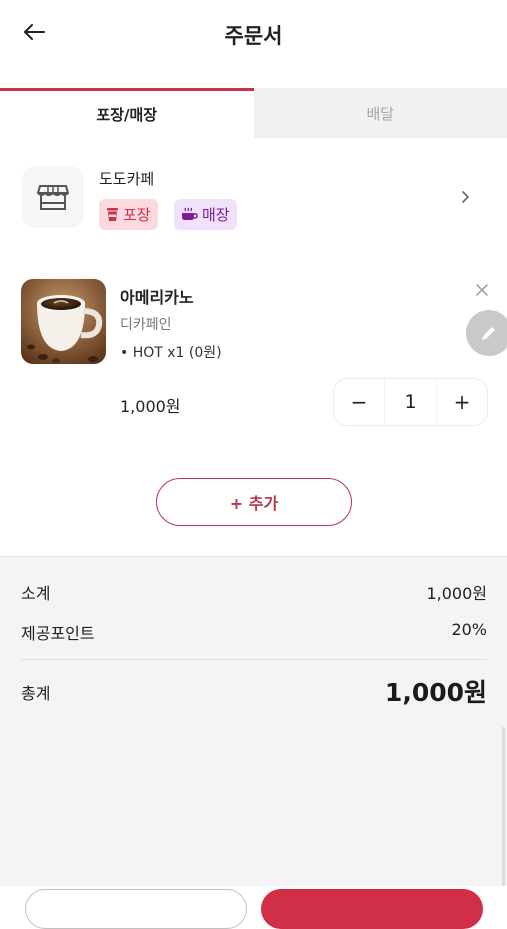 This screenshot has width=507, height=929. I want to click on quantity-value: 1, so click(410, 402).